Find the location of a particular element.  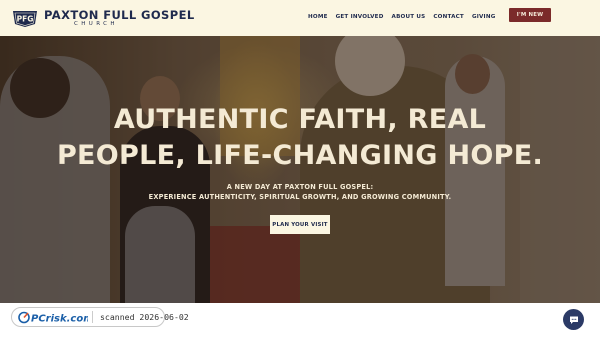

badge-divider is located at coordinates (92, 317).